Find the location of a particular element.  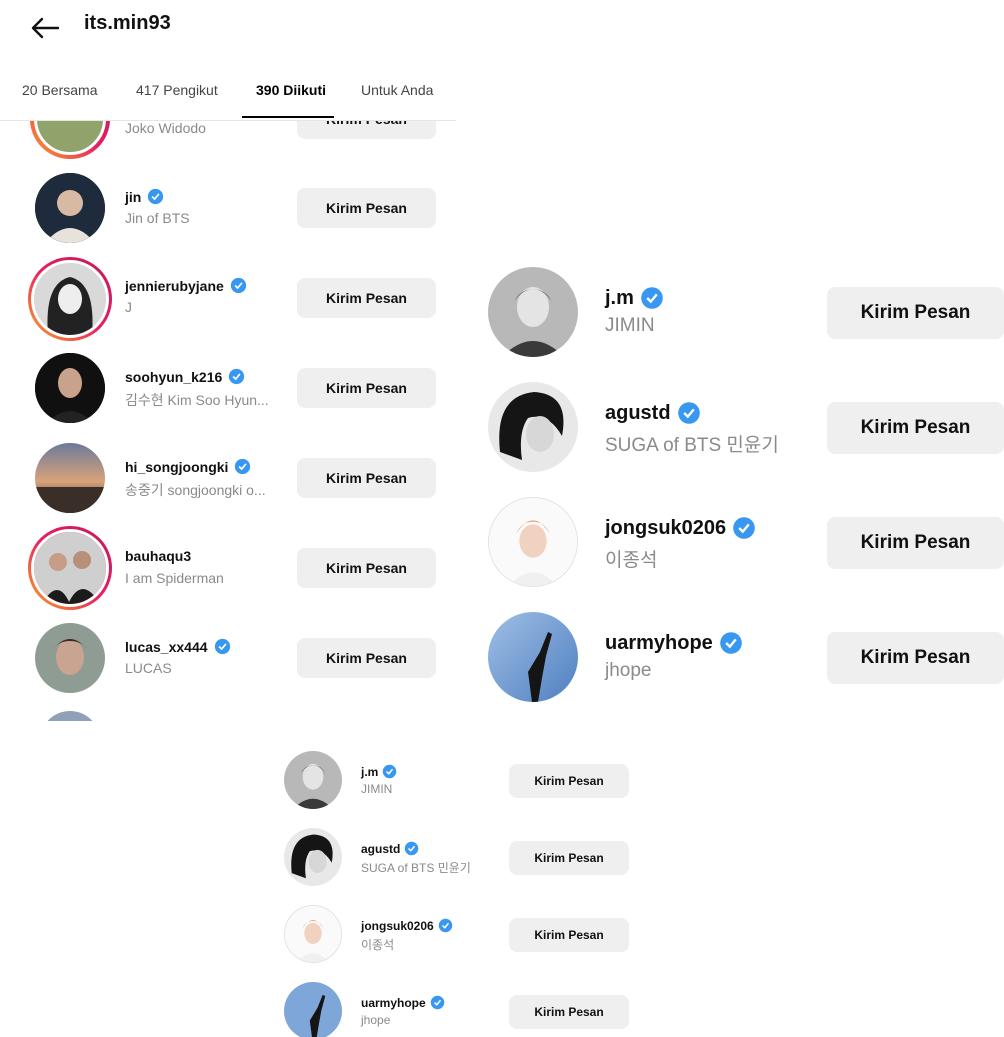

tab-pengikut: 417 Pengikut is located at coordinates (177, 90).